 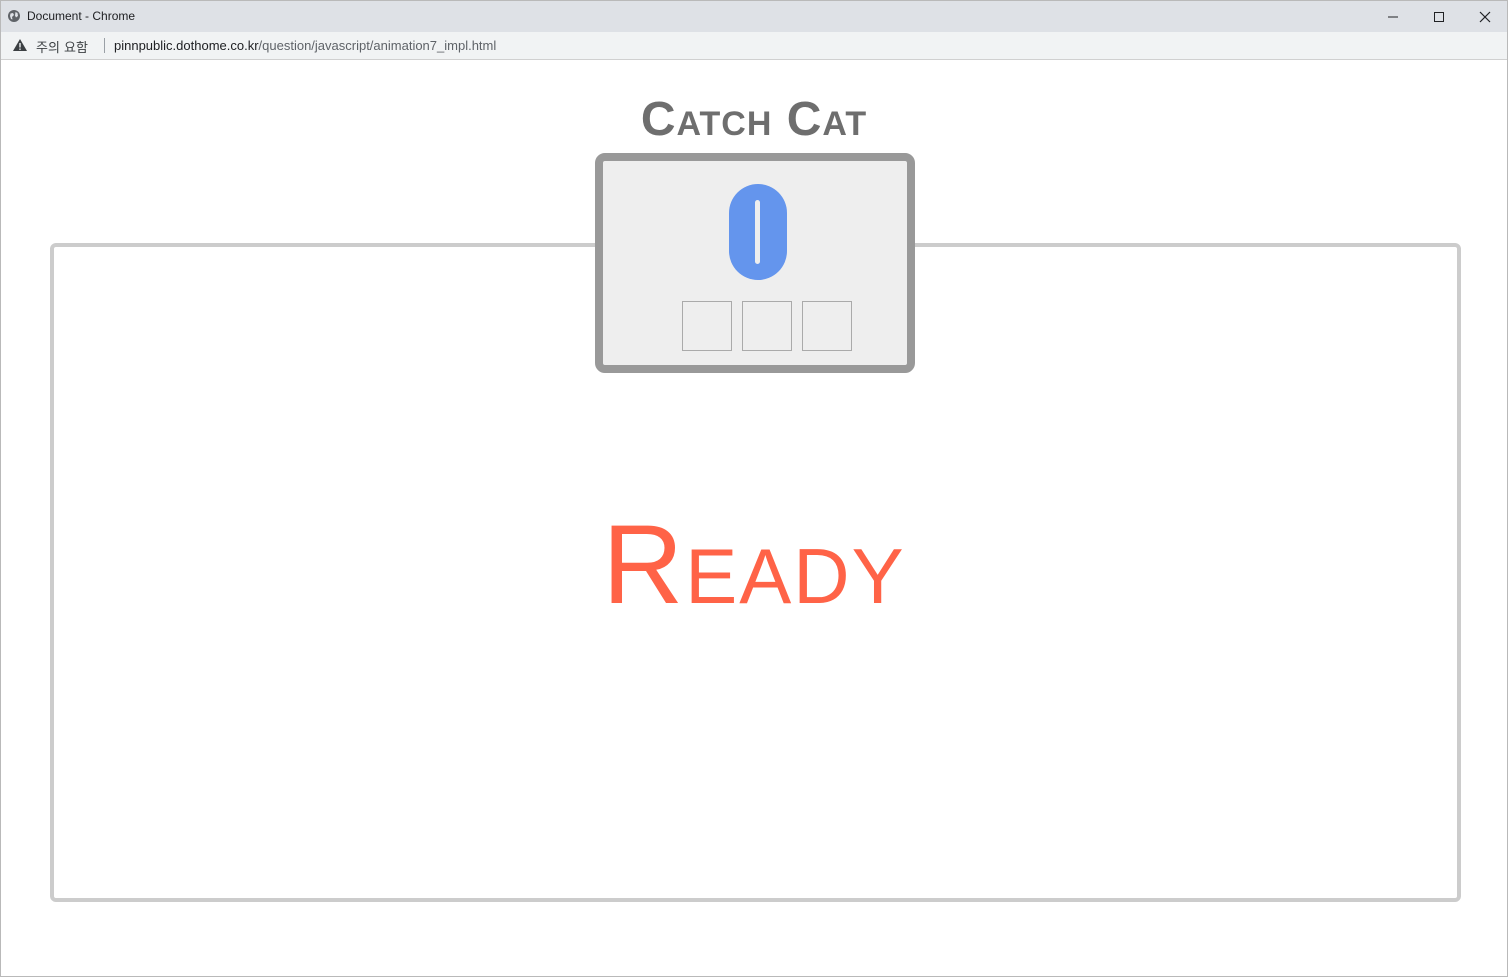 I want to click on minimize-button, so click(x=1393, y=16).